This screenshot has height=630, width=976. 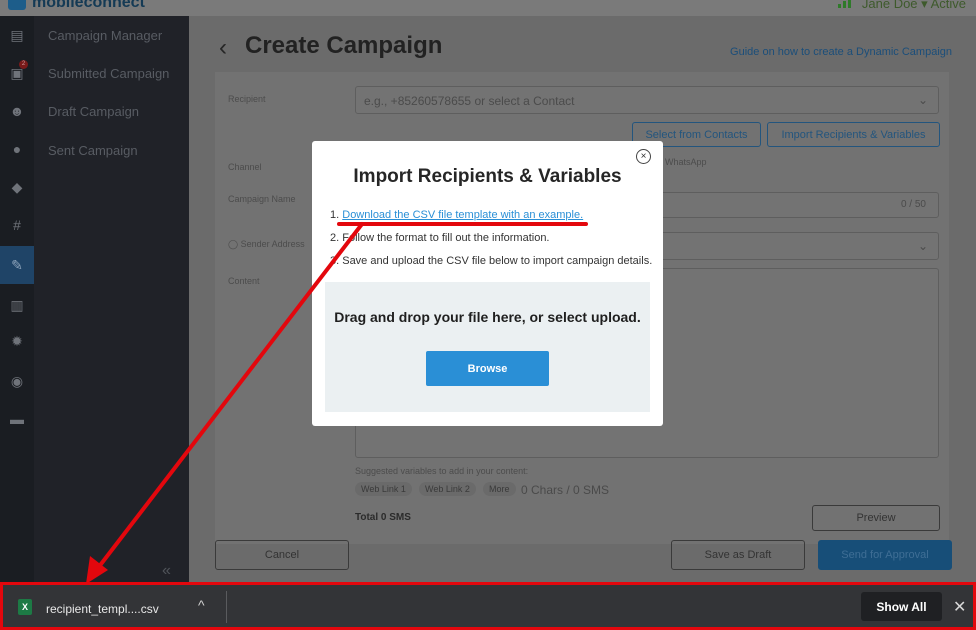 I want to click on channel-label: Channel, so click(x=245, y=167).